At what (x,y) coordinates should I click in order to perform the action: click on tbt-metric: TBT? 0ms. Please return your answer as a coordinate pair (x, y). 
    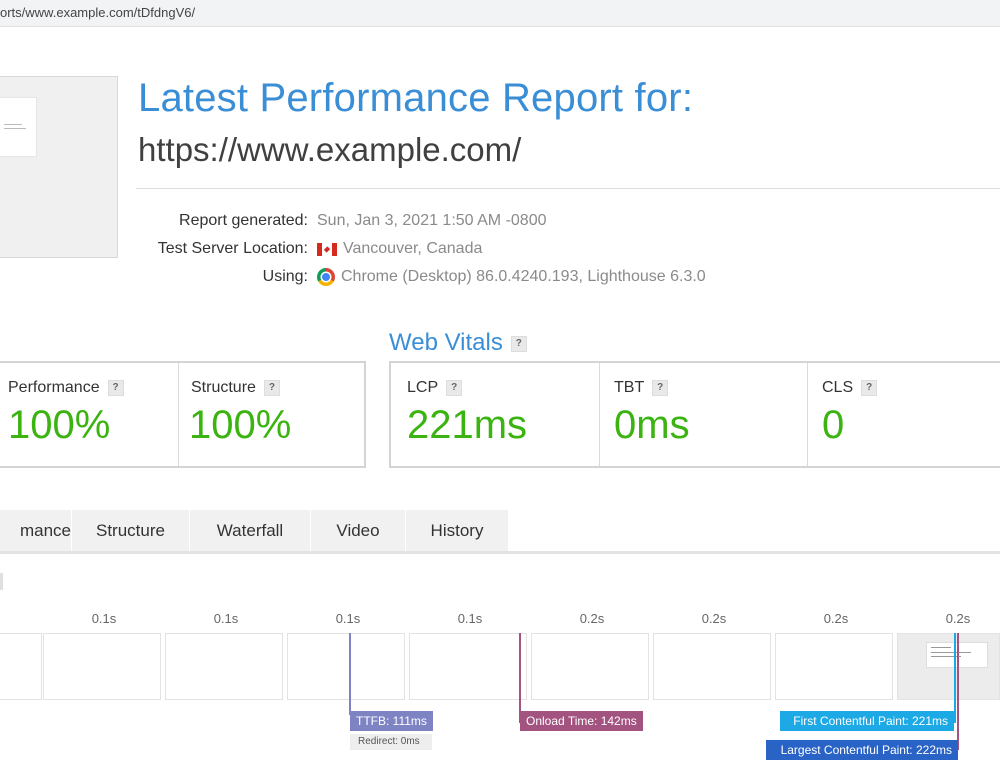
    Looking at the image, I should click on (704, 414).